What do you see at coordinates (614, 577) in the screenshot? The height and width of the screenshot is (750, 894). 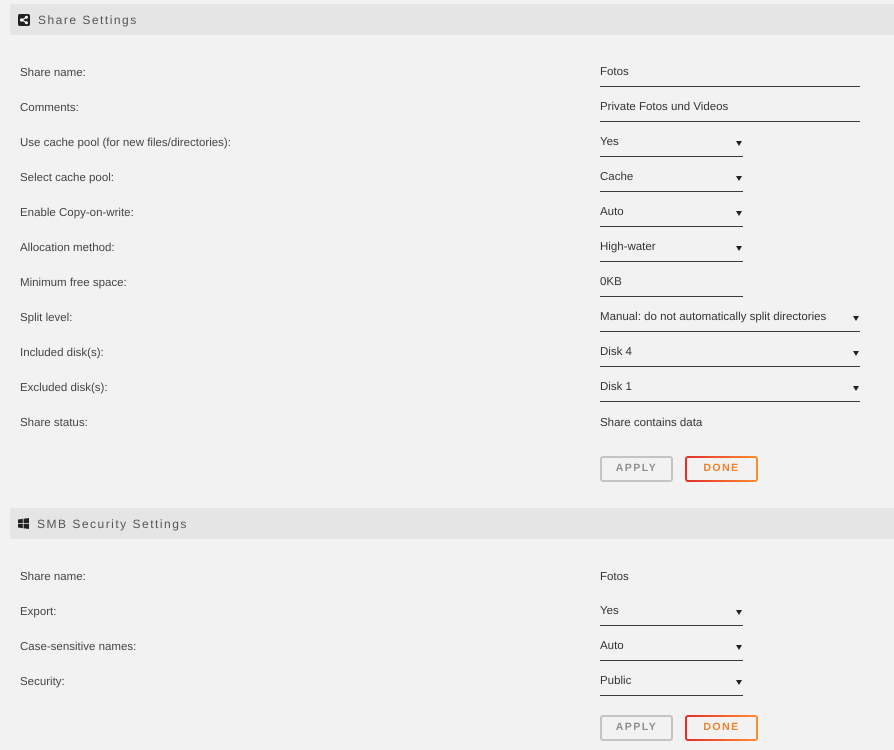 I see `value-text: Fotos` at bounding box center [614, 577].